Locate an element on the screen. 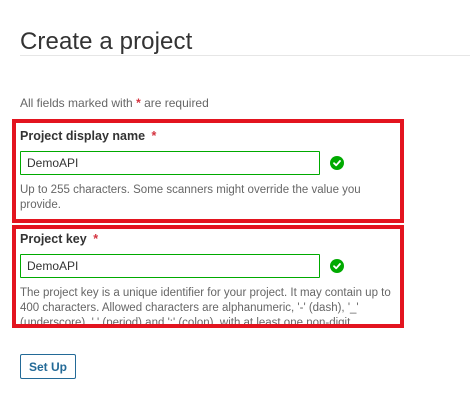  project-key-label: Project key * is located at coordinates (216, 239).